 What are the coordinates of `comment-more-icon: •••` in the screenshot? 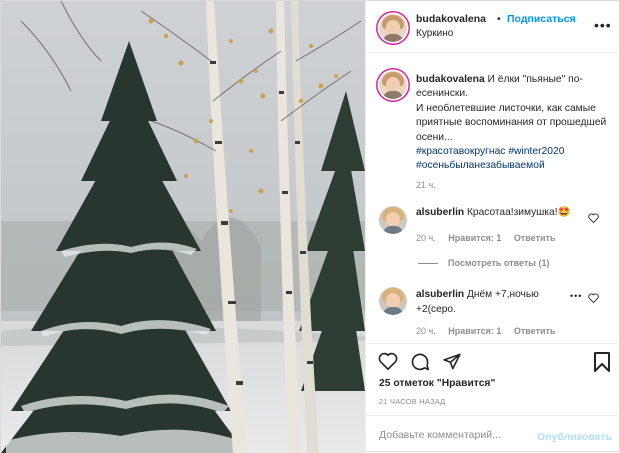 It's located at (576, 296).